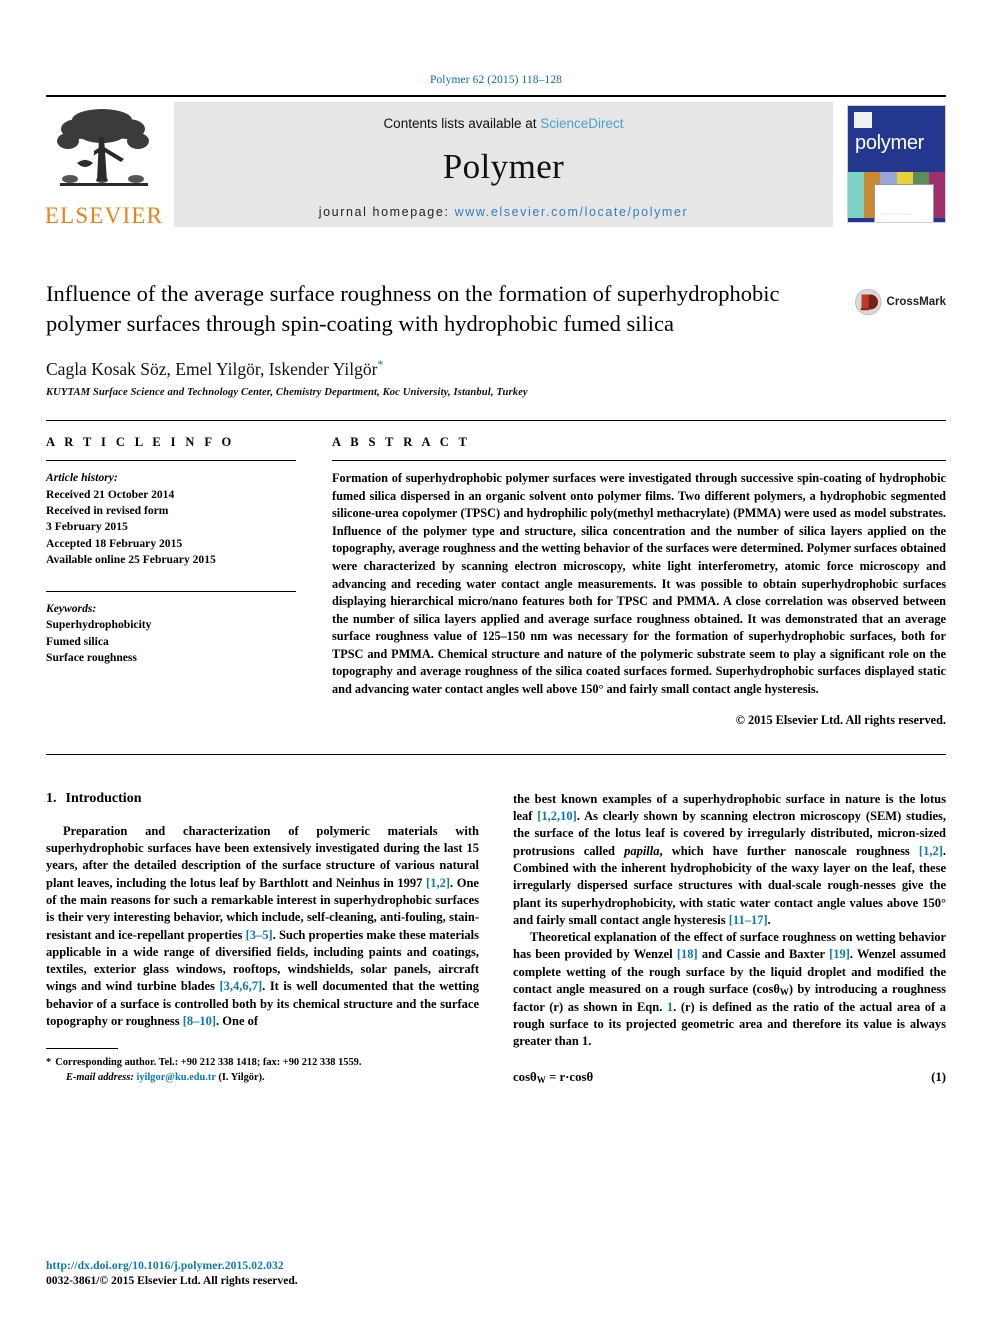 This screenshot has height=1323, width=992. Describe the element at coordinates (401, 442) in the screenshot. I see `abstract-heading: A B S T R A C T` at that location.